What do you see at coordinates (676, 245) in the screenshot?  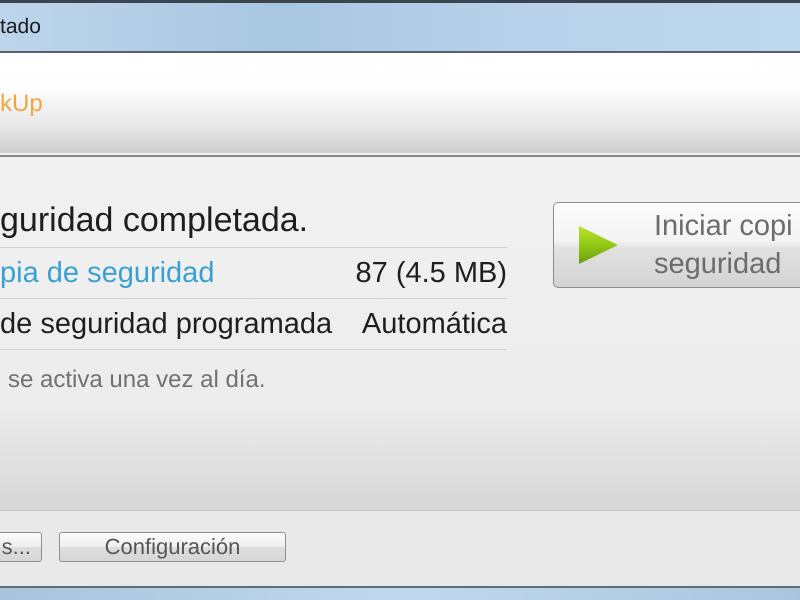 I see `start-backup-button: Iniciar copi seguridad` at bounding box center [676, 245].